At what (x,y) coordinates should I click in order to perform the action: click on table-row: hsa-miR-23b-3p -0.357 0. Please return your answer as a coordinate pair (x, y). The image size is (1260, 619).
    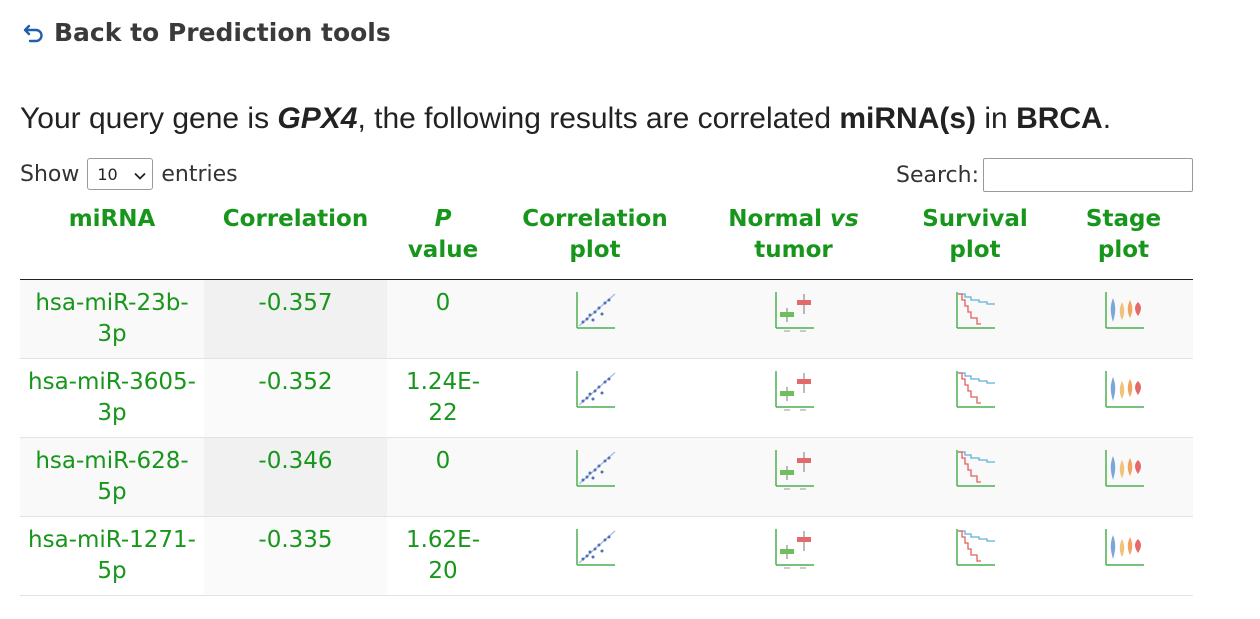
    Looking at the image, I should click on (606, 319).